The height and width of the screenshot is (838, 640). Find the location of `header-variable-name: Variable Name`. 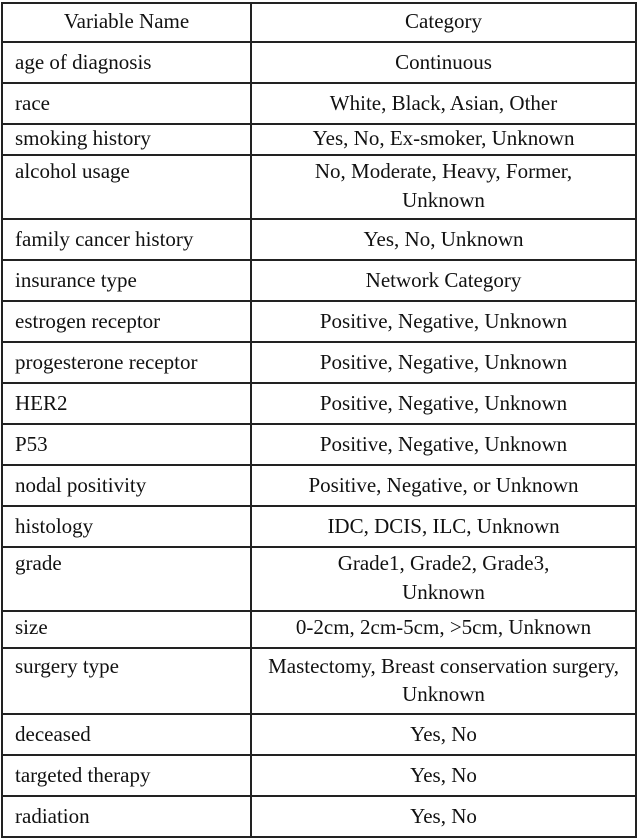

header-variable-name: Variable Name is located at coordinates (126, 22).